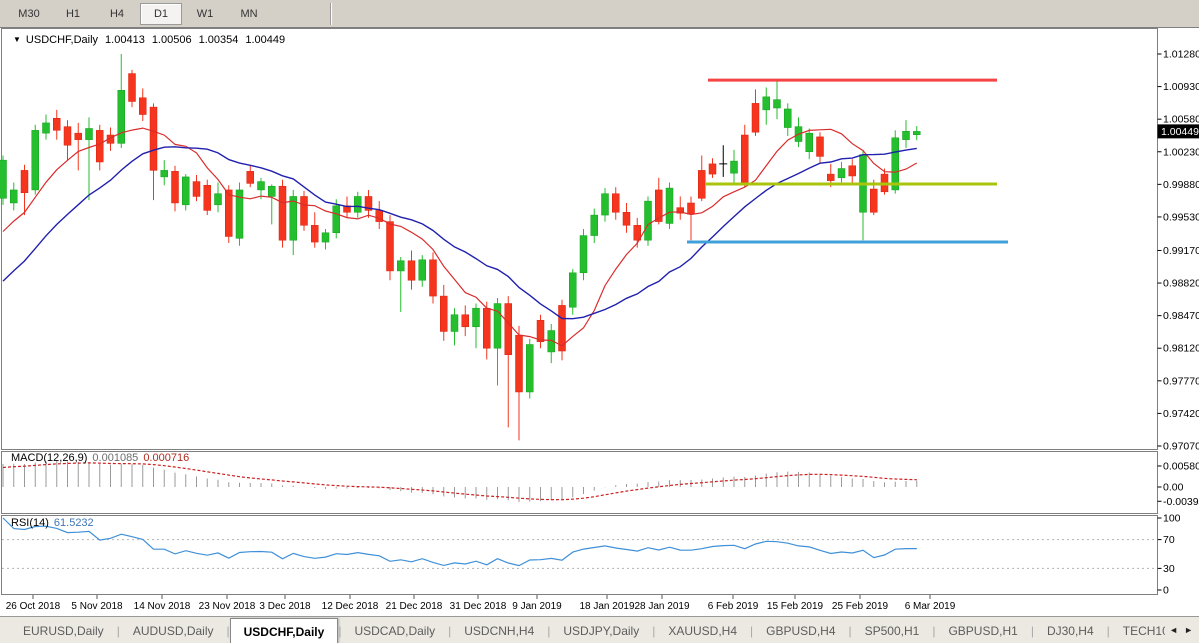  I want to click on svg-text: 0.97070, so click(1181, 446).